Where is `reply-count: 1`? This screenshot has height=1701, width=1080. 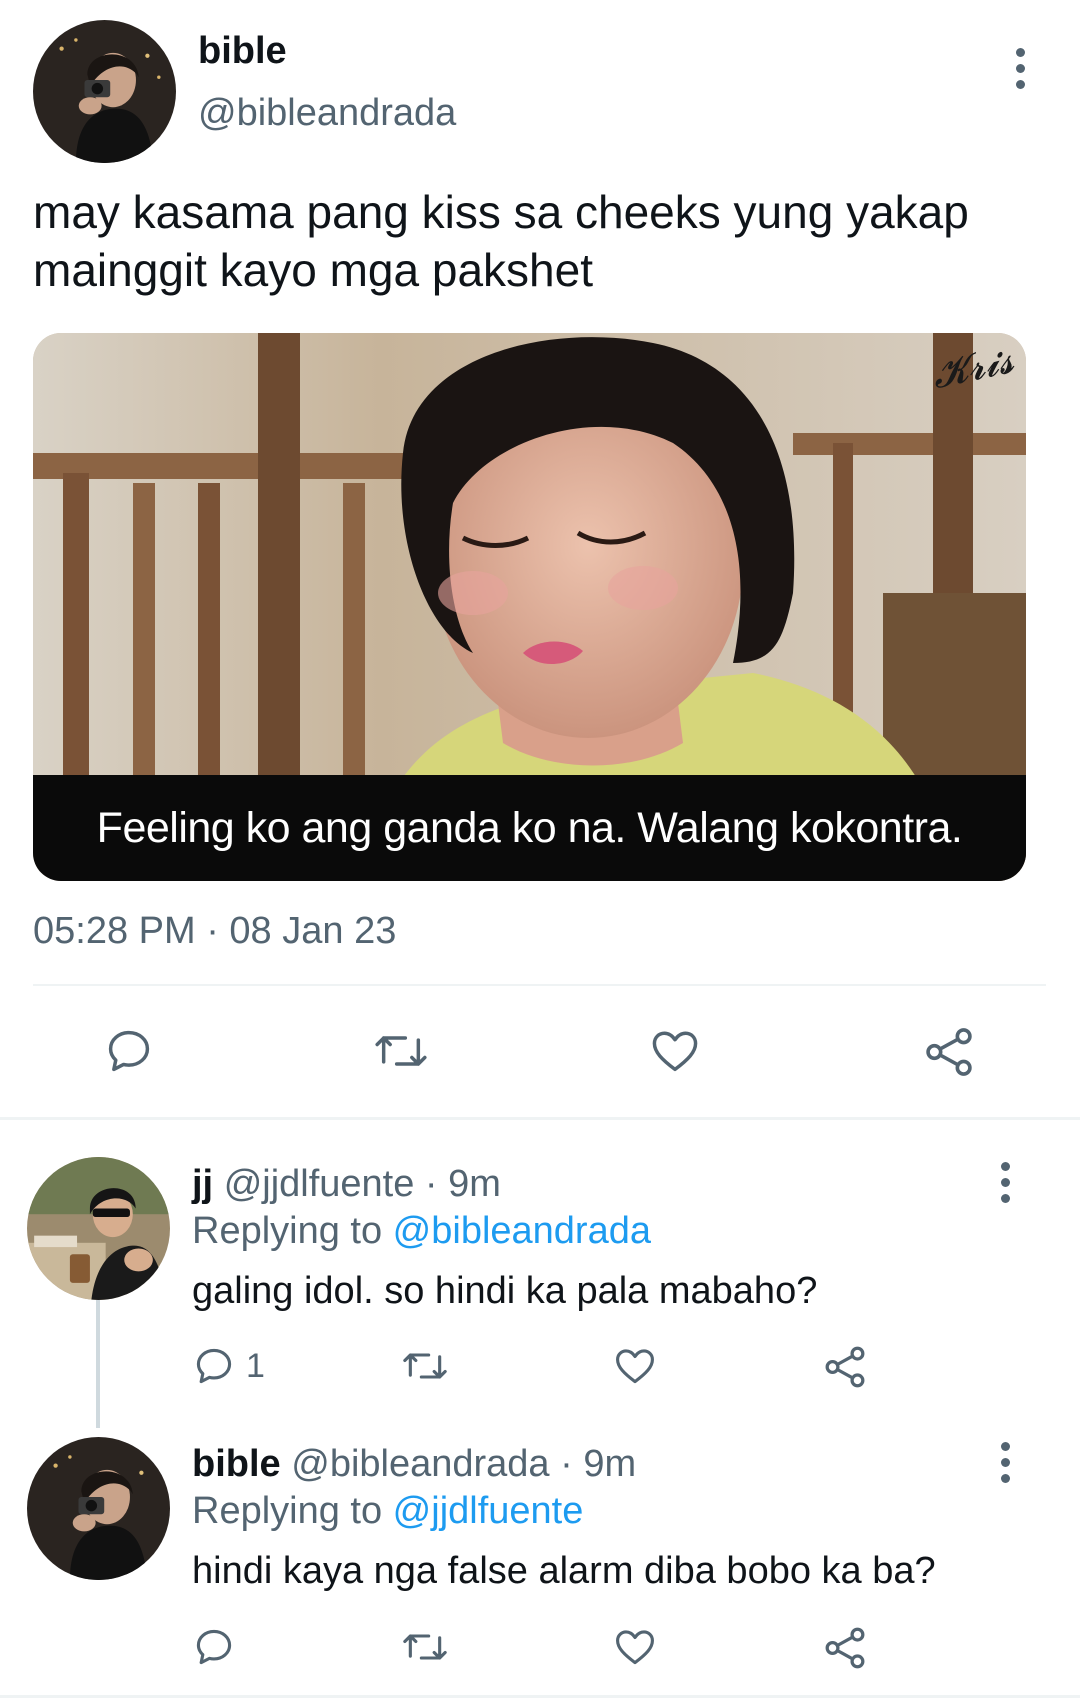 reply-count: 1 is located at coordinates (255, 1365).